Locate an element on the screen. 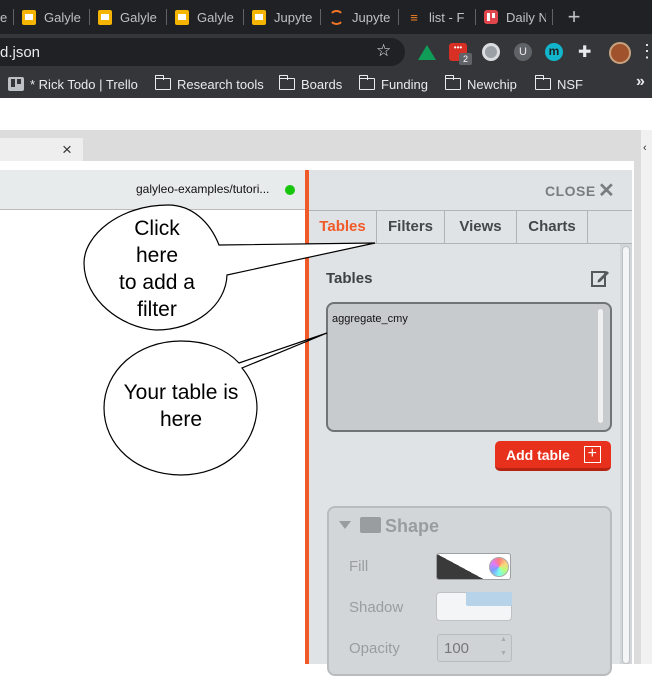 The image size is (652, 676). callout-line: Click is located at coordinates (157, 228).